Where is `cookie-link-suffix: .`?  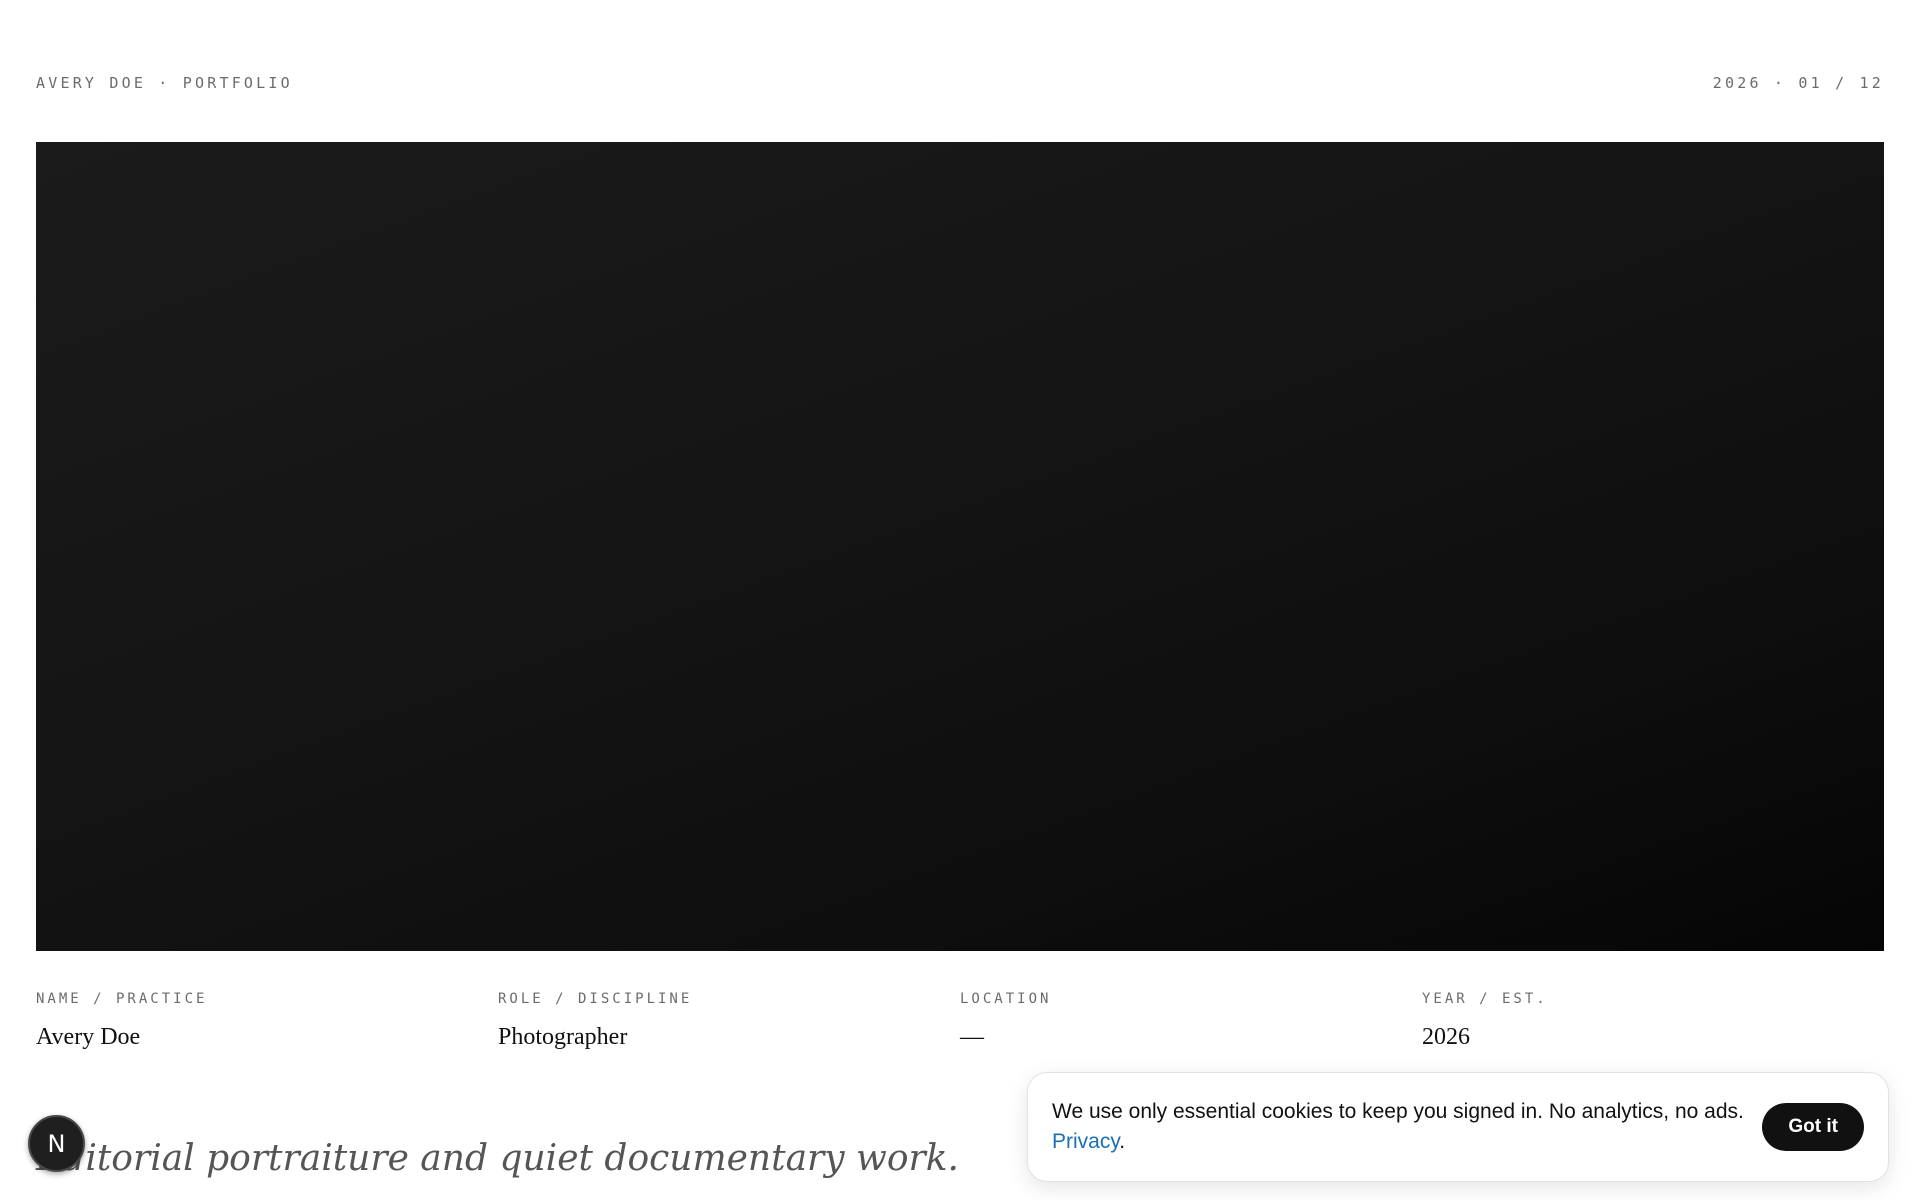
cookie-link-suffix: . is located at coordinates (1122, 1141).